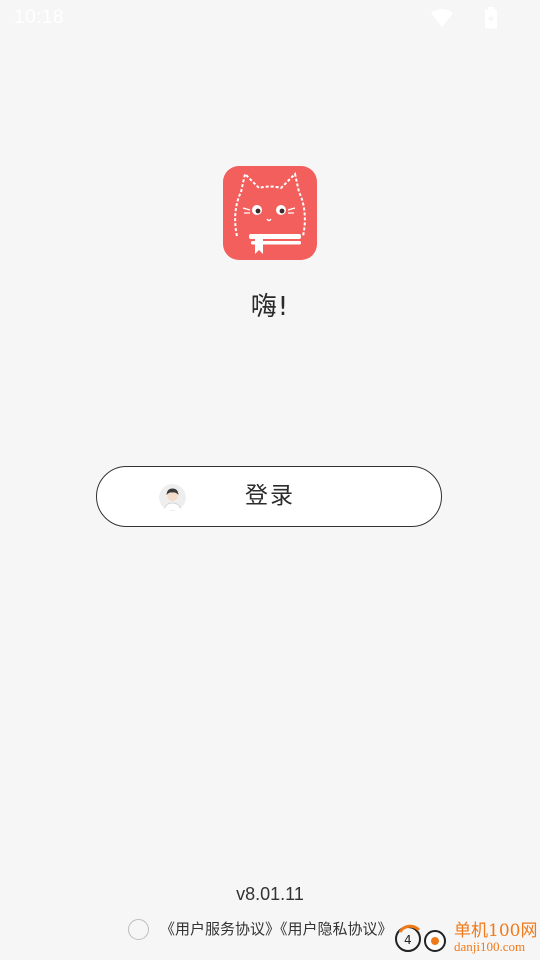 The width and height of the screenshot is (540, 960). I want to click on watermark-title: 单机100网, so click(496, 931).